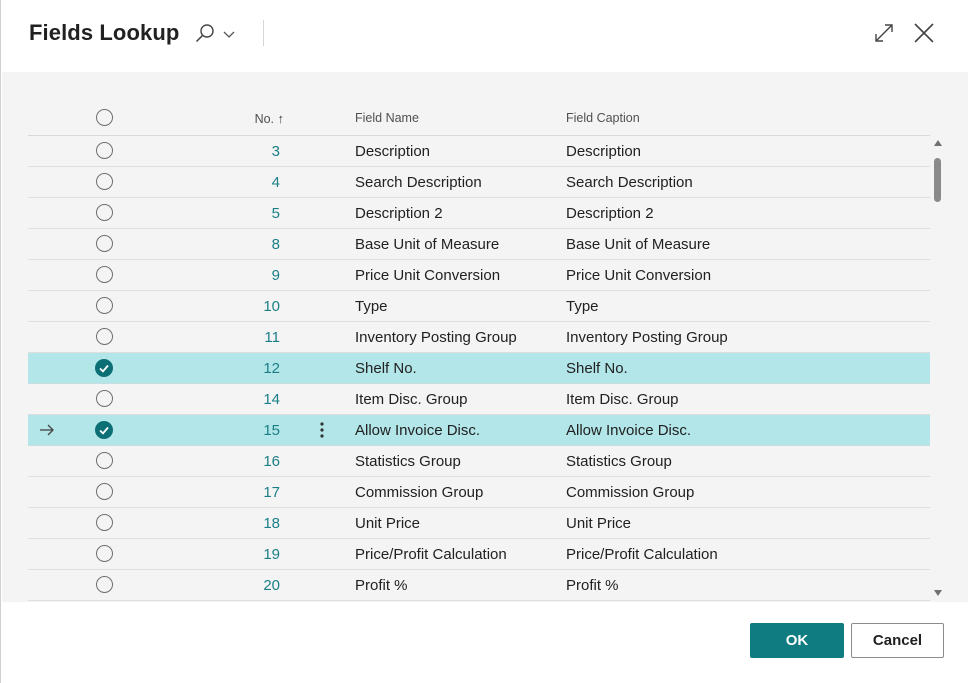 This screenshot has width=968, height=683. I want to click on column-header-field-name: Field Name, so click(455, 117).